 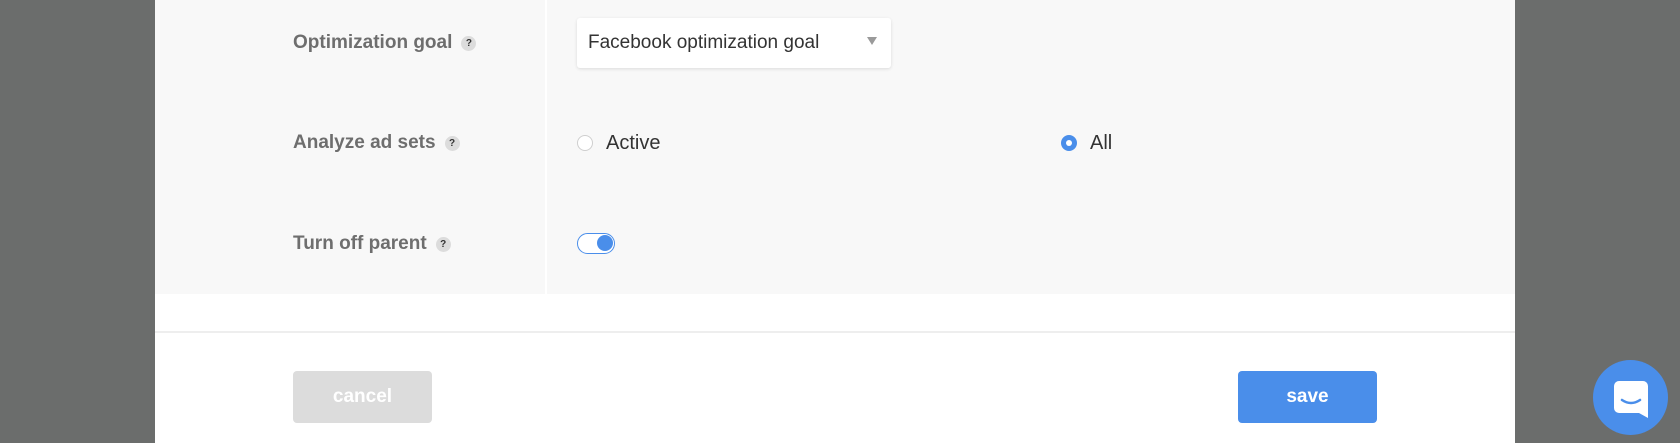 I want to click on chat-launcher-button, so click(x=1630, y=397).